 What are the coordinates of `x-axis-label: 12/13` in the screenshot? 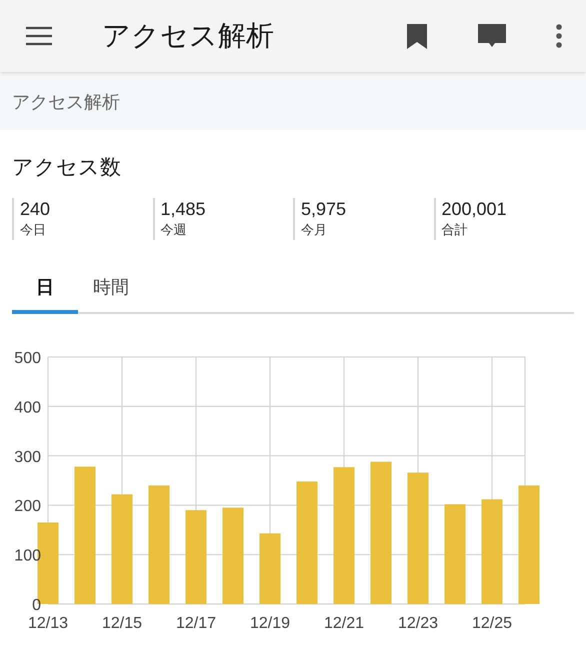 It's located at (48, 623).